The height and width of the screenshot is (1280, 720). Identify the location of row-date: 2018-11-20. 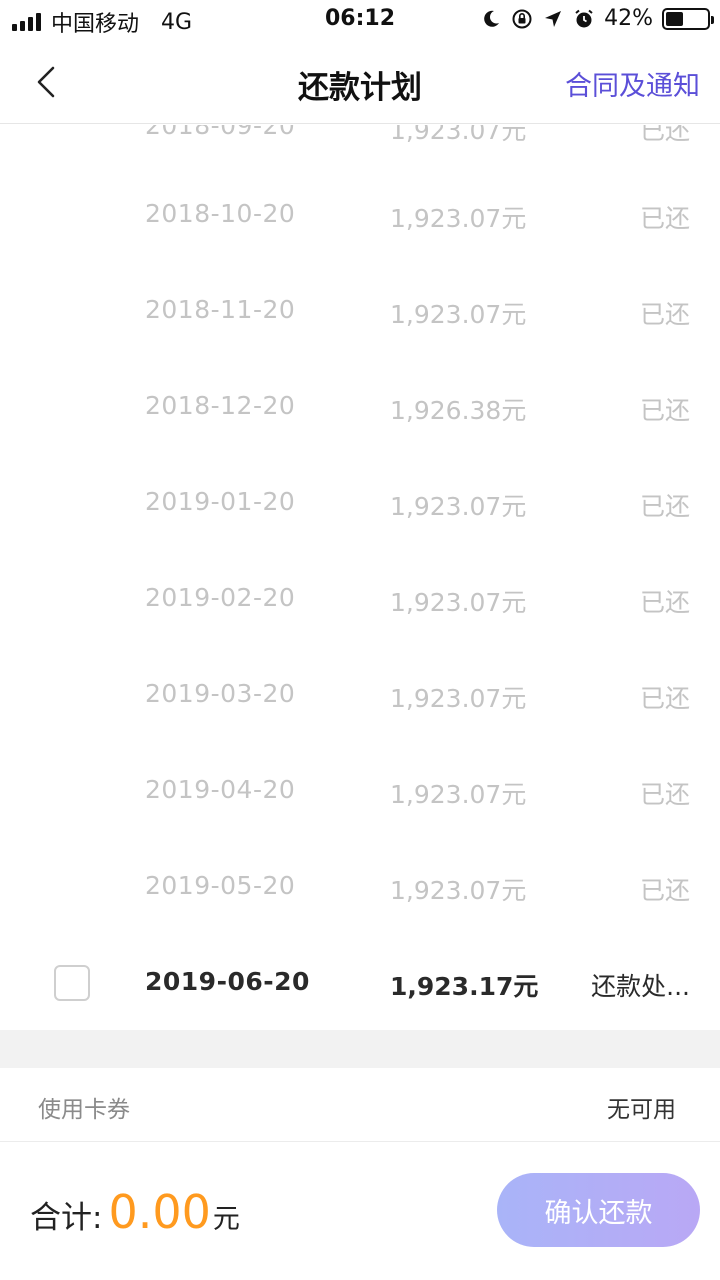
(220, 309).